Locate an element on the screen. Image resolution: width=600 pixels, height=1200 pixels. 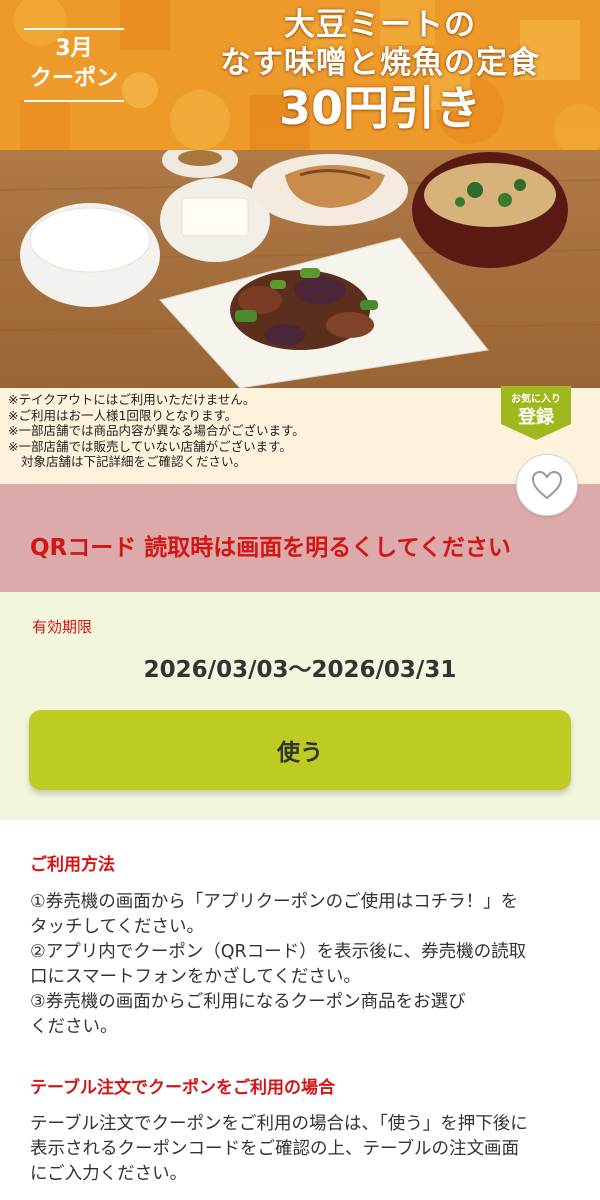
heart-icon is located at coordinates (547, 485).